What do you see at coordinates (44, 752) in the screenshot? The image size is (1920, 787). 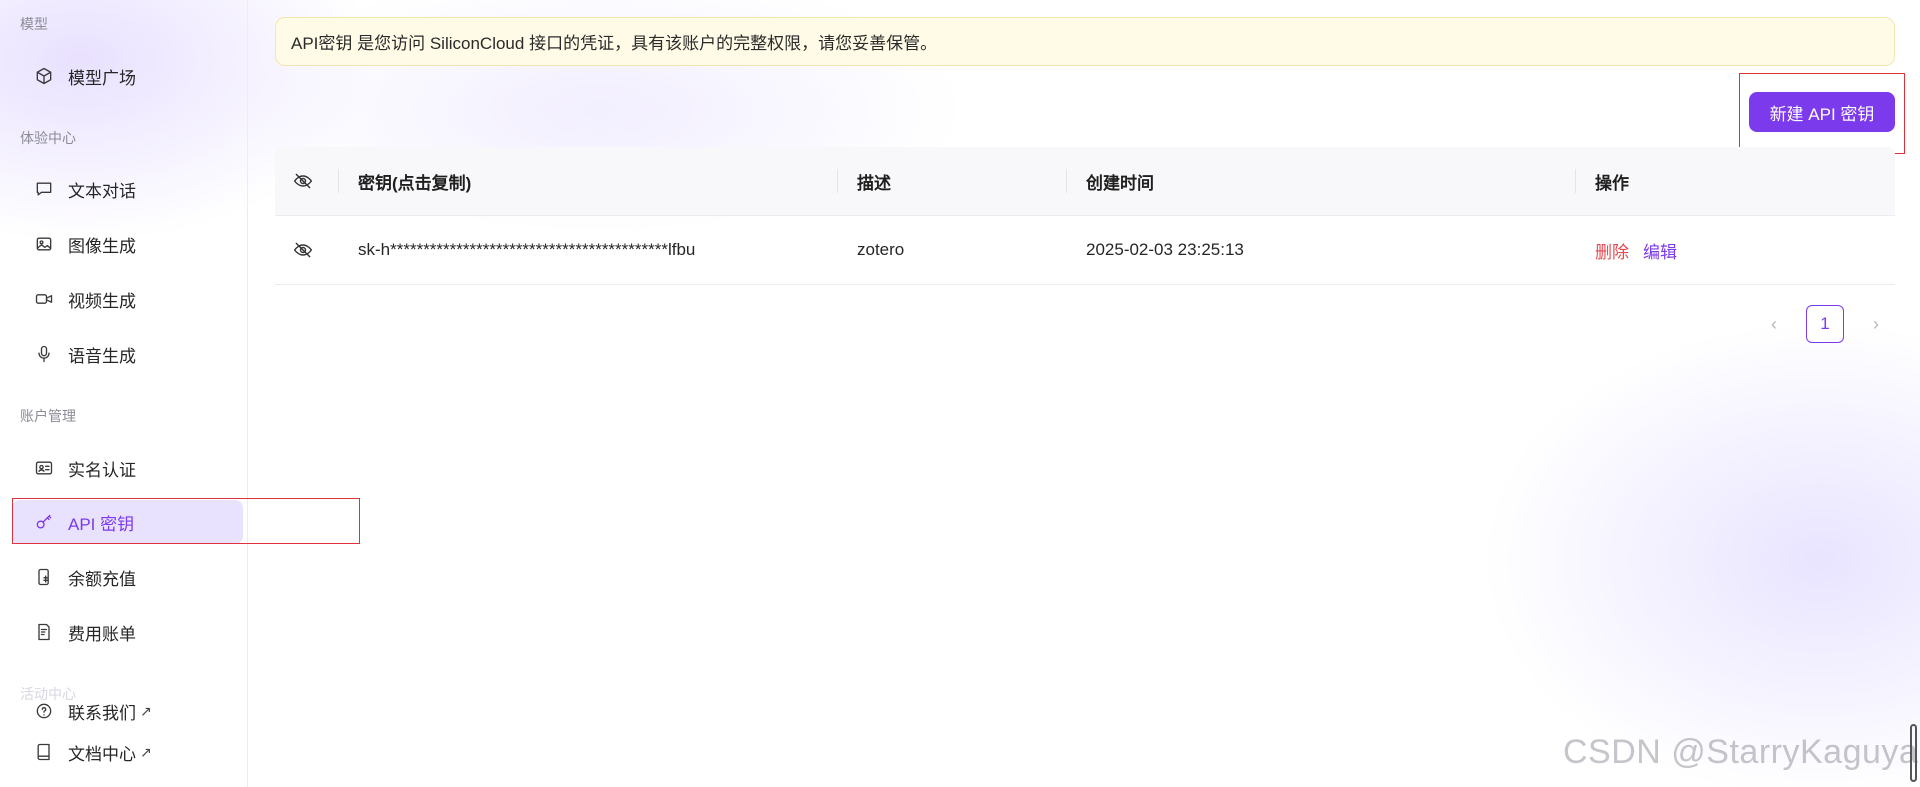 I see `book-icon` at bounding box center [44, 752].